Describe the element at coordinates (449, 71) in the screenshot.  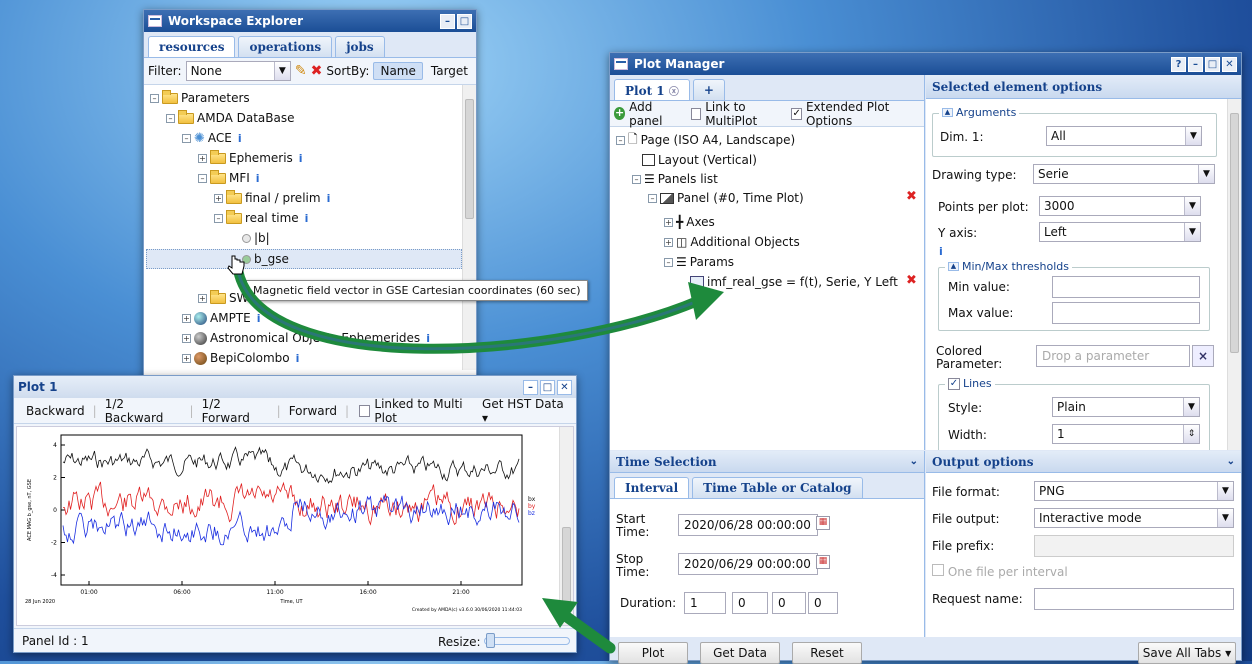
I see `sort-target-button: Target` at that location.